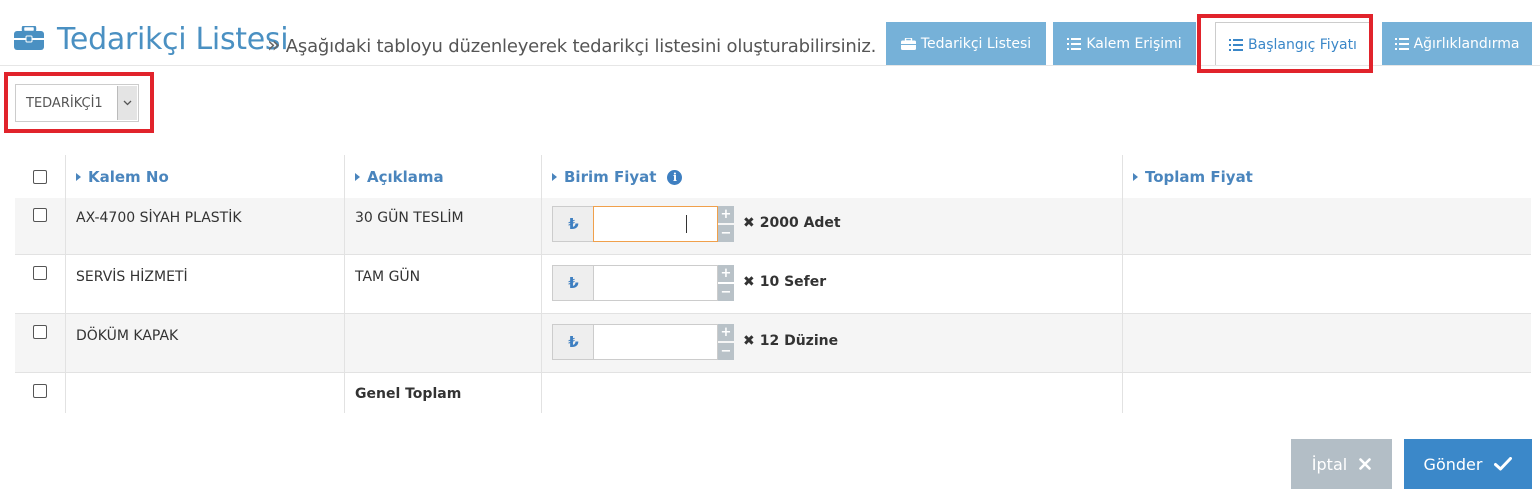 Image resolution: width=1540 pixels, height=504 pixels. What do you see at coordinates (40, 177) in the screenshot?
I see `select-all-checkbox` at bounding box center [40, 177].